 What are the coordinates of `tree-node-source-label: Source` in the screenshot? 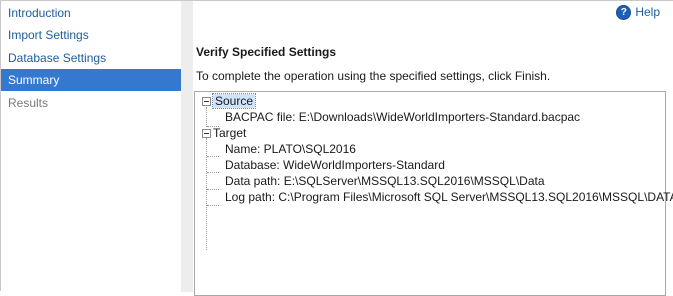 It's located at (234, 101).